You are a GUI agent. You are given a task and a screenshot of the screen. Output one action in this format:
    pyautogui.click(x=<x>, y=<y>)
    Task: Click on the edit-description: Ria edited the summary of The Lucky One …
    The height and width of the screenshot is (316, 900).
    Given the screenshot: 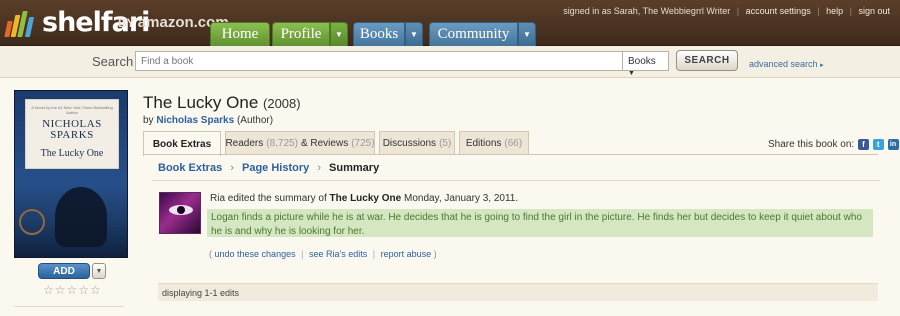 What is the action you would take?
    pyautogui.click(x=364, y=198)
    